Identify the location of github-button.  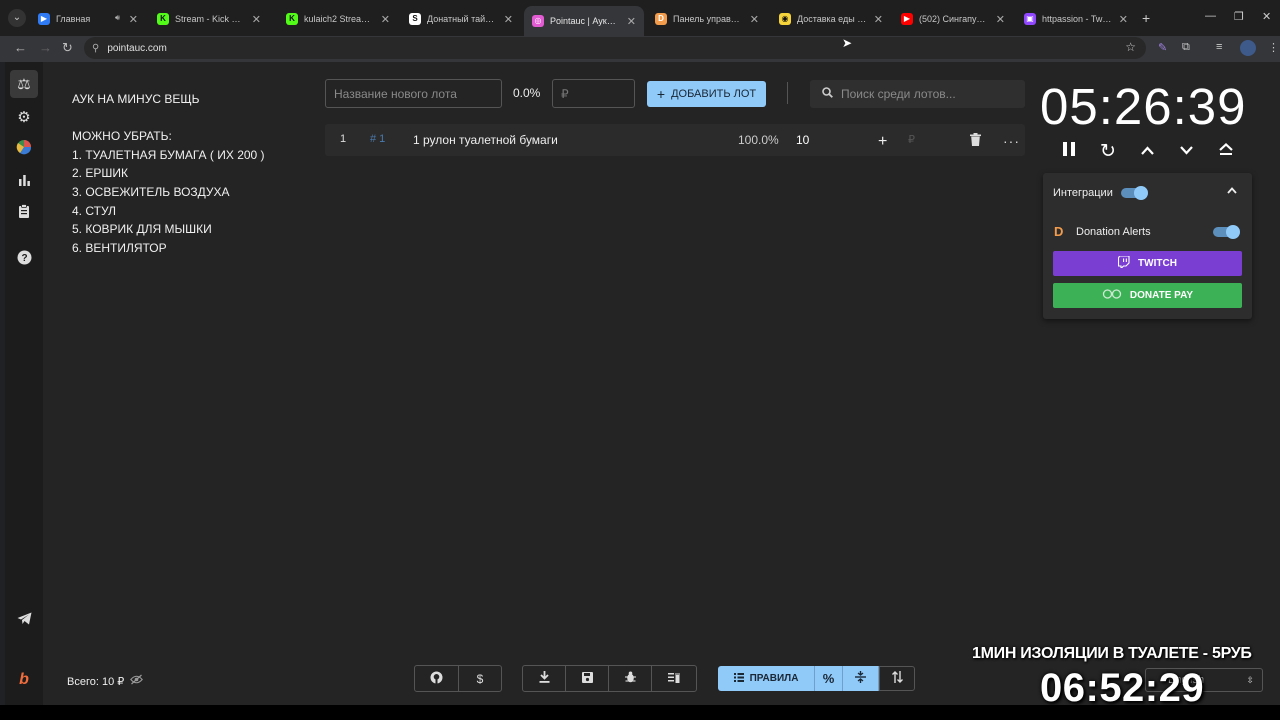
(437, 678).